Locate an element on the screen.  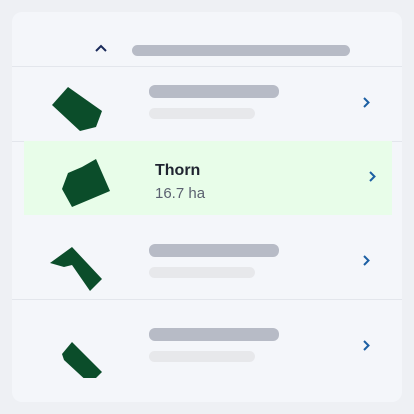
field-name: Thorn is located at coordinates (178, 170).